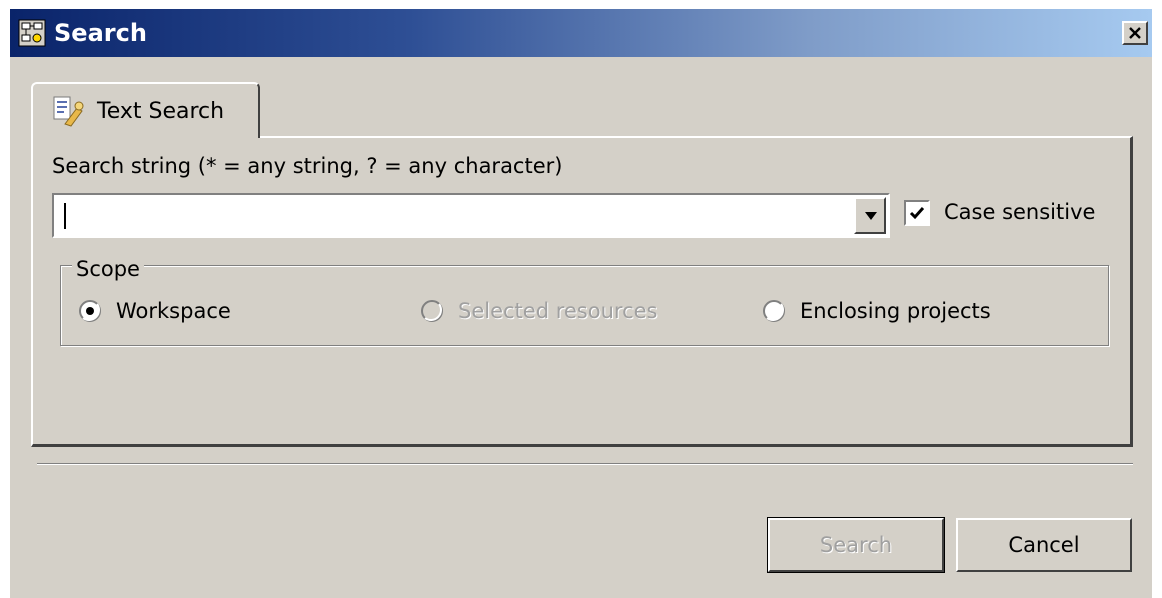 This screenshot has height=598, width=1162. I want to click on checkmark-icon, so click(917, 213).